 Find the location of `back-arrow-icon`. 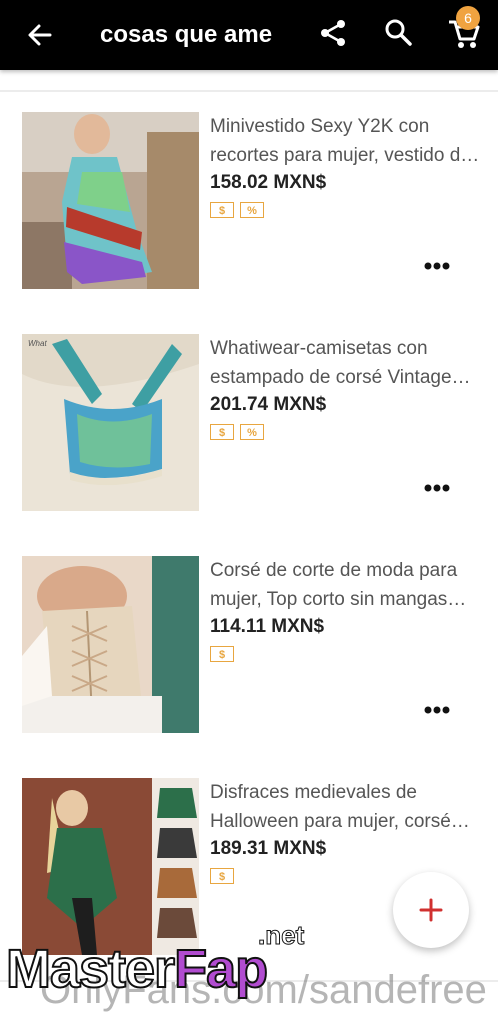

back-arrow-icon is located at coordinates (40, 35).